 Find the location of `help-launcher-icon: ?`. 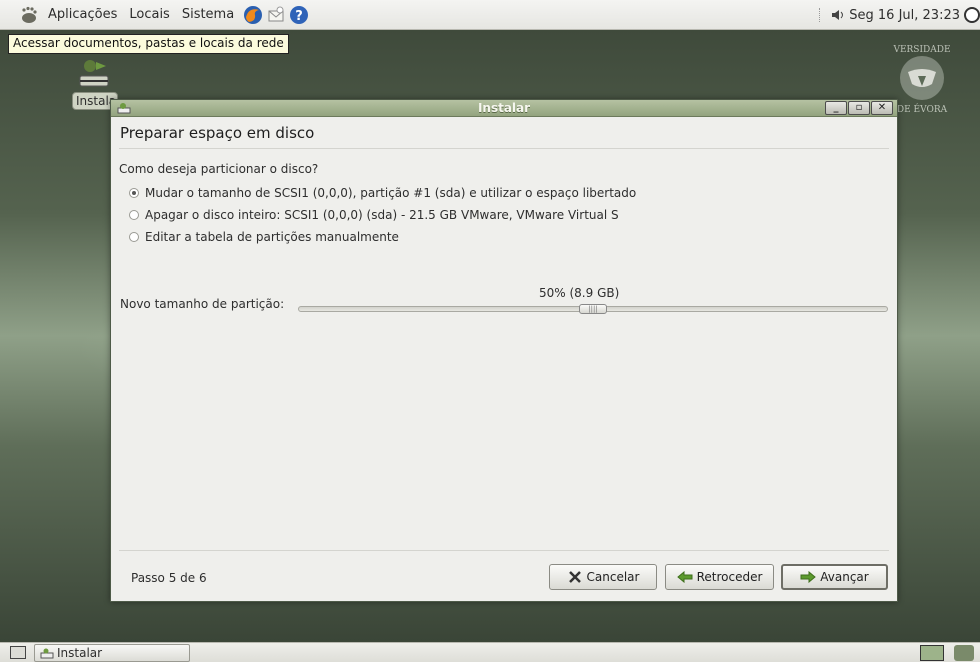

help-launcher-icon: ? is located at coordinates (299, 15).